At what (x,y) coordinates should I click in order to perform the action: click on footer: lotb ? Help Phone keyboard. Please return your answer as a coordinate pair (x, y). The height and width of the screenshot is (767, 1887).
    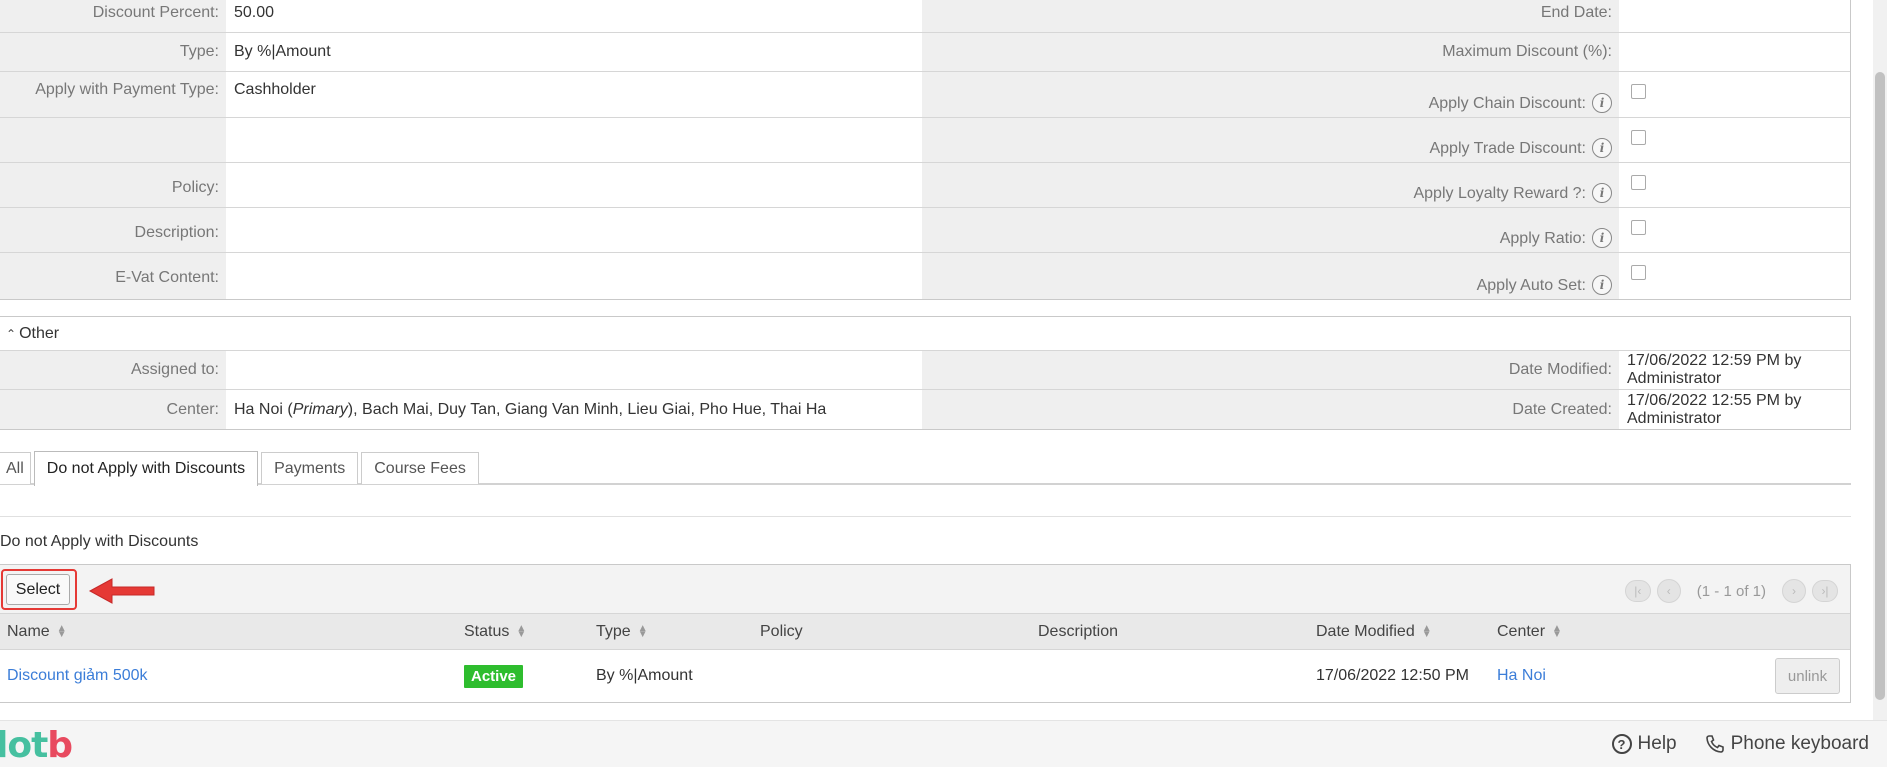
    Looking at the image, I should click on (943, 743).